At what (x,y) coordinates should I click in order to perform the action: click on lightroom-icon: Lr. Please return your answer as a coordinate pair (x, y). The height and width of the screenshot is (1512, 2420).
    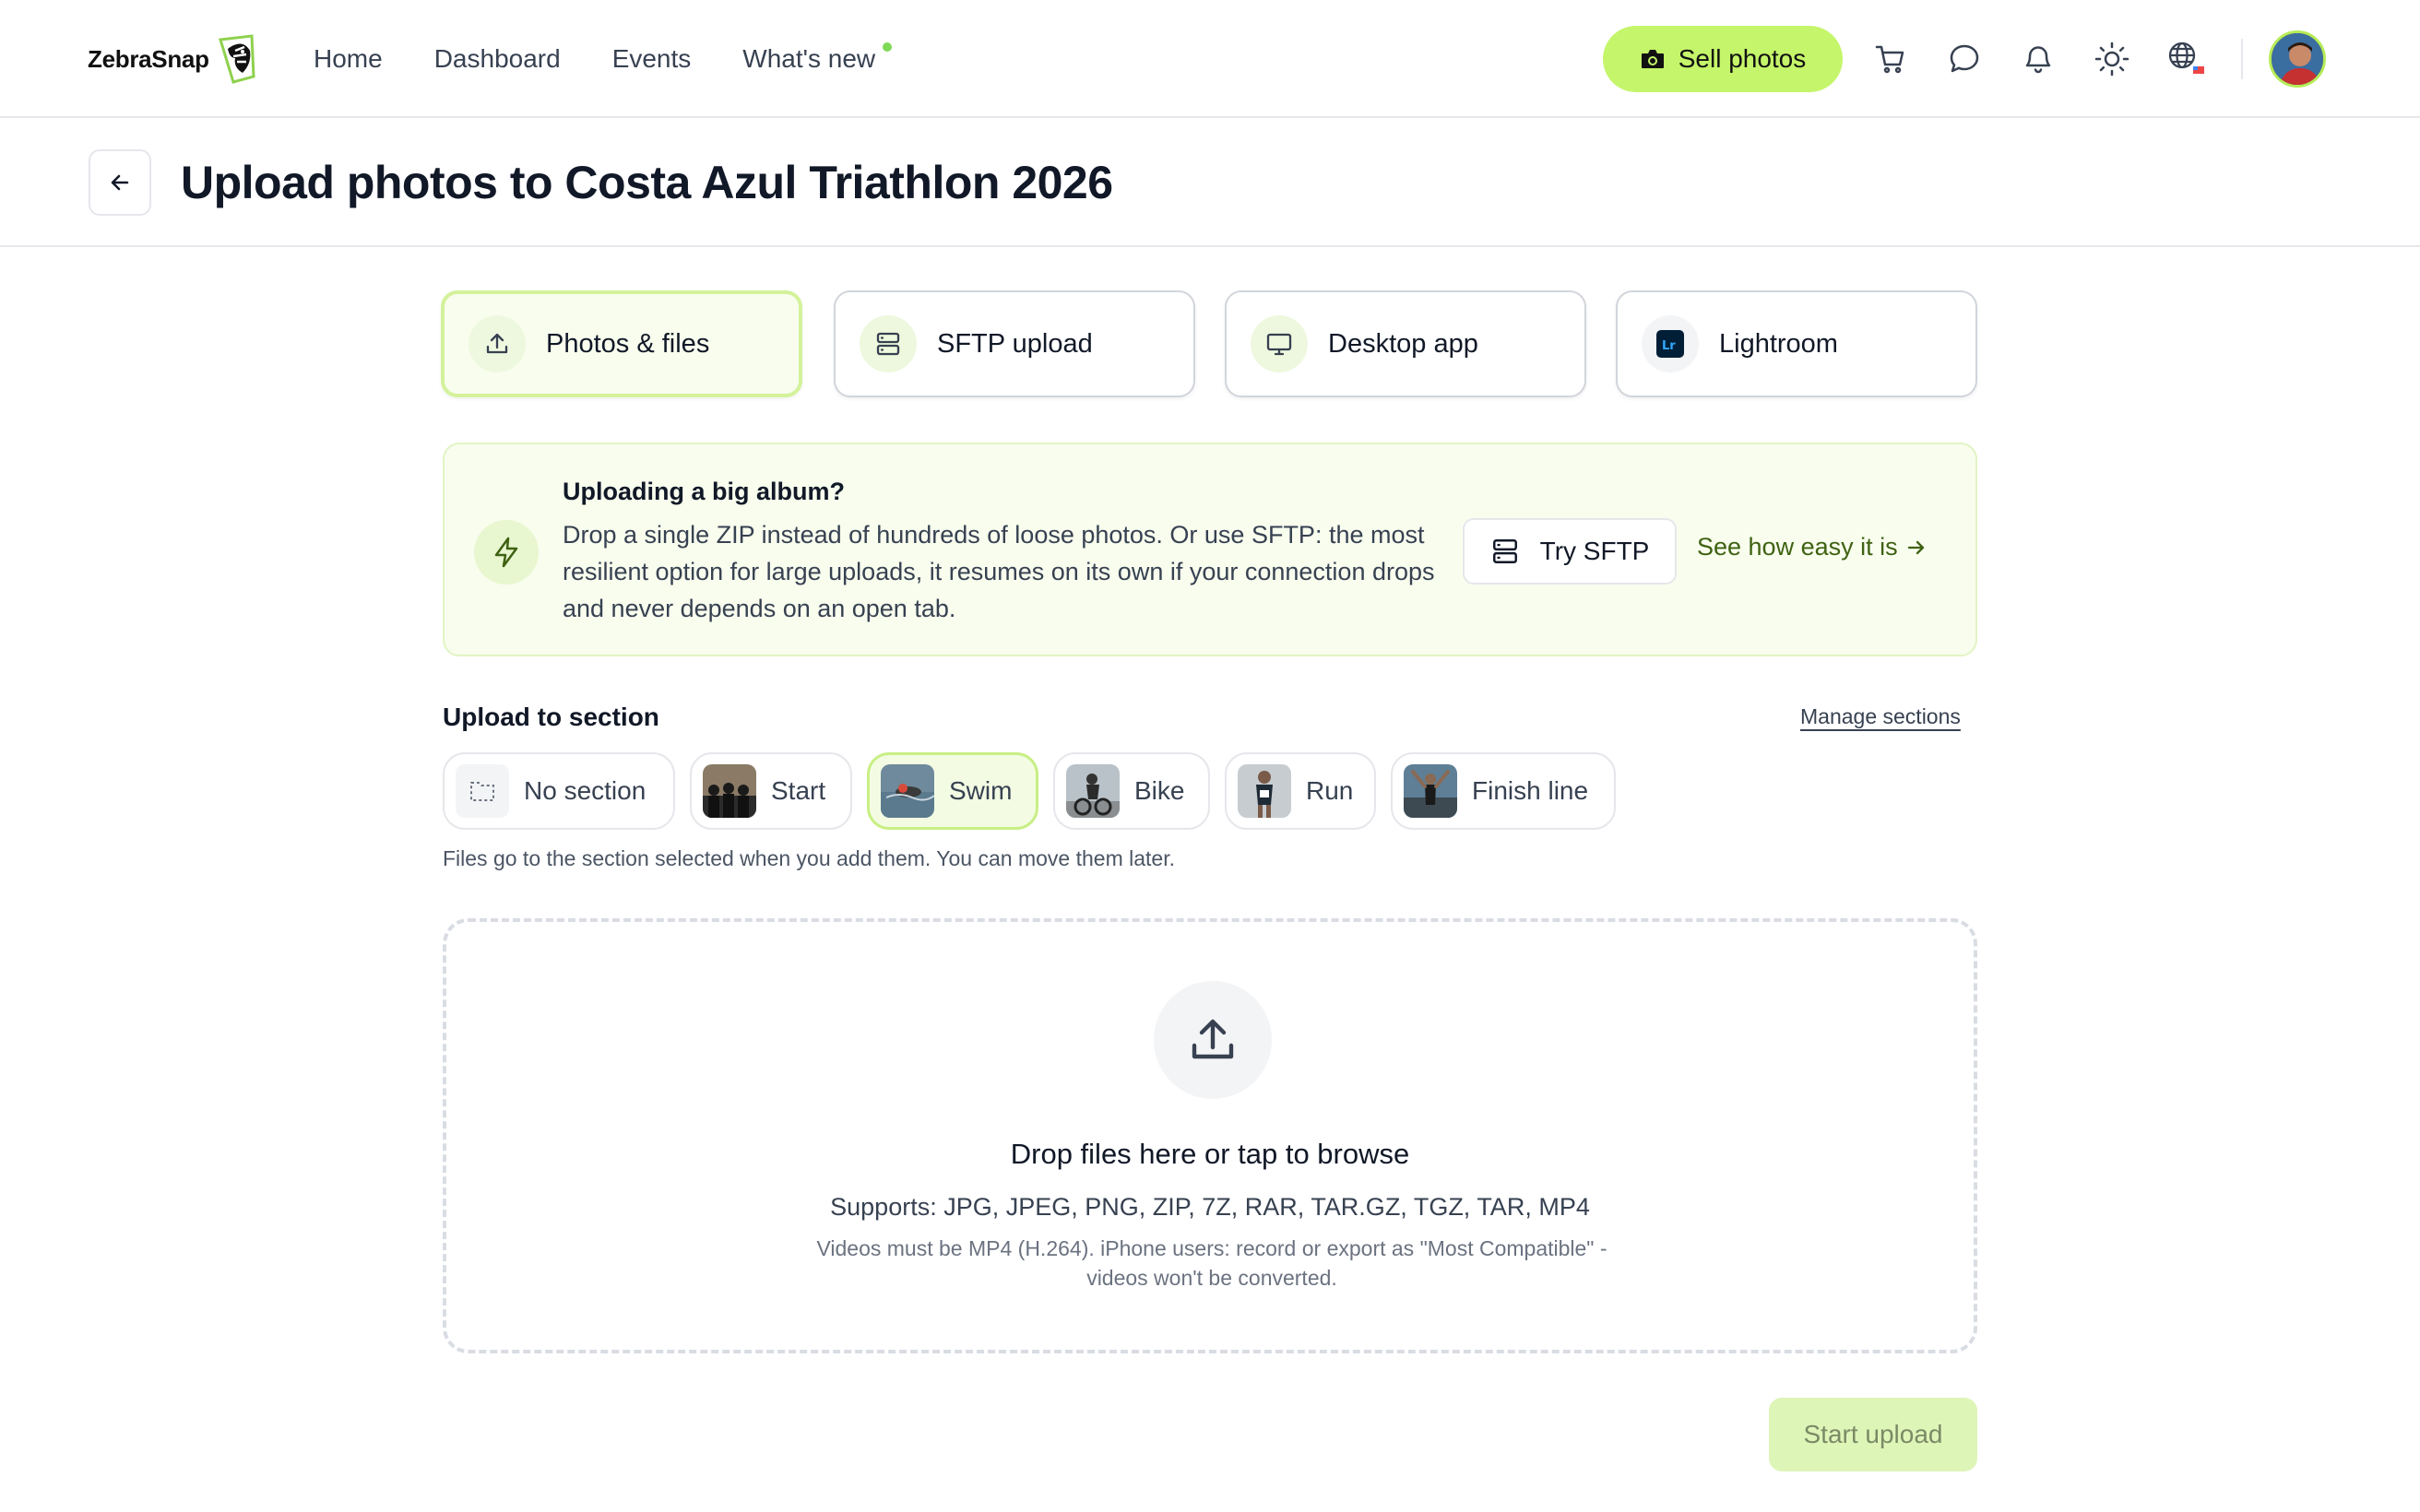
    Looking at the image, I should click on (1670, 344).